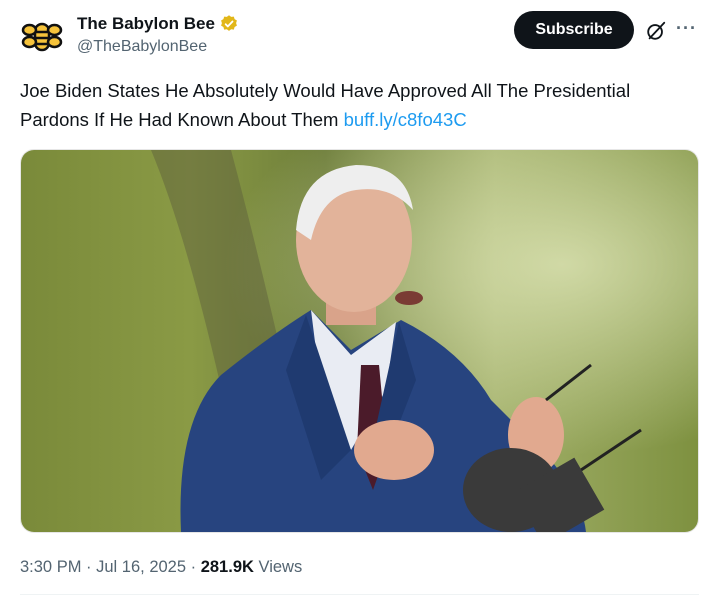  Describe the element at coordinates (686, 28) in the screenshot. I see `more-icon: ···` at that location.